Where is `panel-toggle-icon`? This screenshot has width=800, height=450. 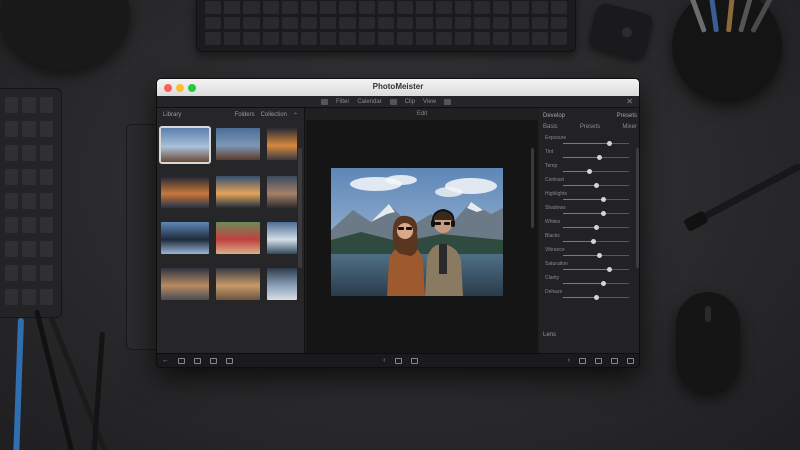
panel-toggle-icon is located at coordinates (630, 360).